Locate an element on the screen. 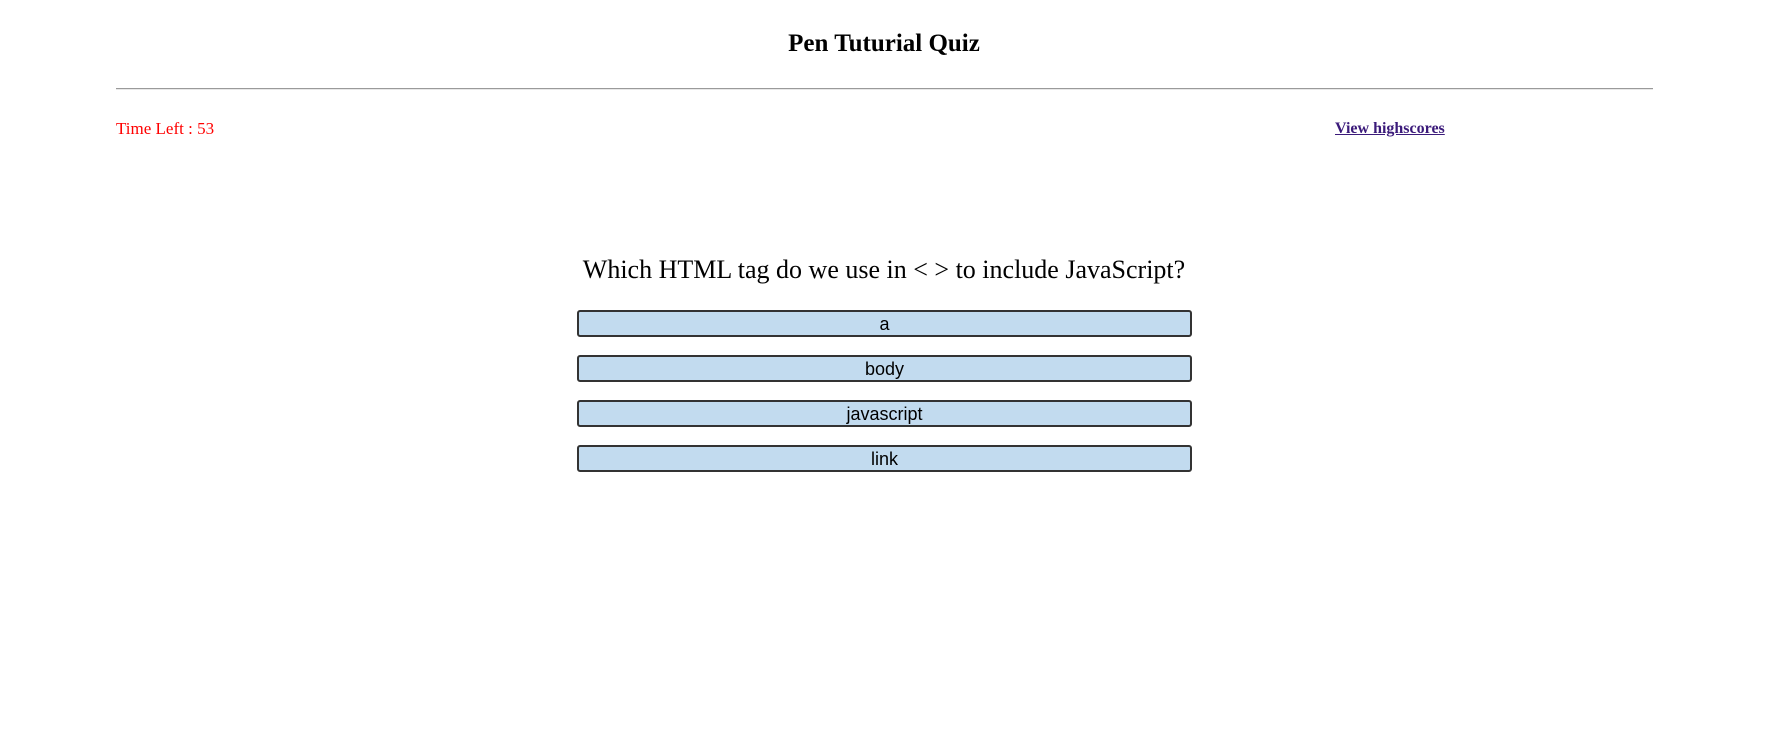 The width and height of the screenshot is (1786, 752). view-highscores-link: View highscores is located at coordinates (1390, 129).